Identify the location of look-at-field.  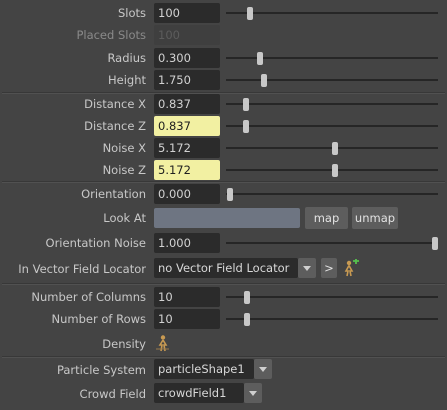
(227, 218).